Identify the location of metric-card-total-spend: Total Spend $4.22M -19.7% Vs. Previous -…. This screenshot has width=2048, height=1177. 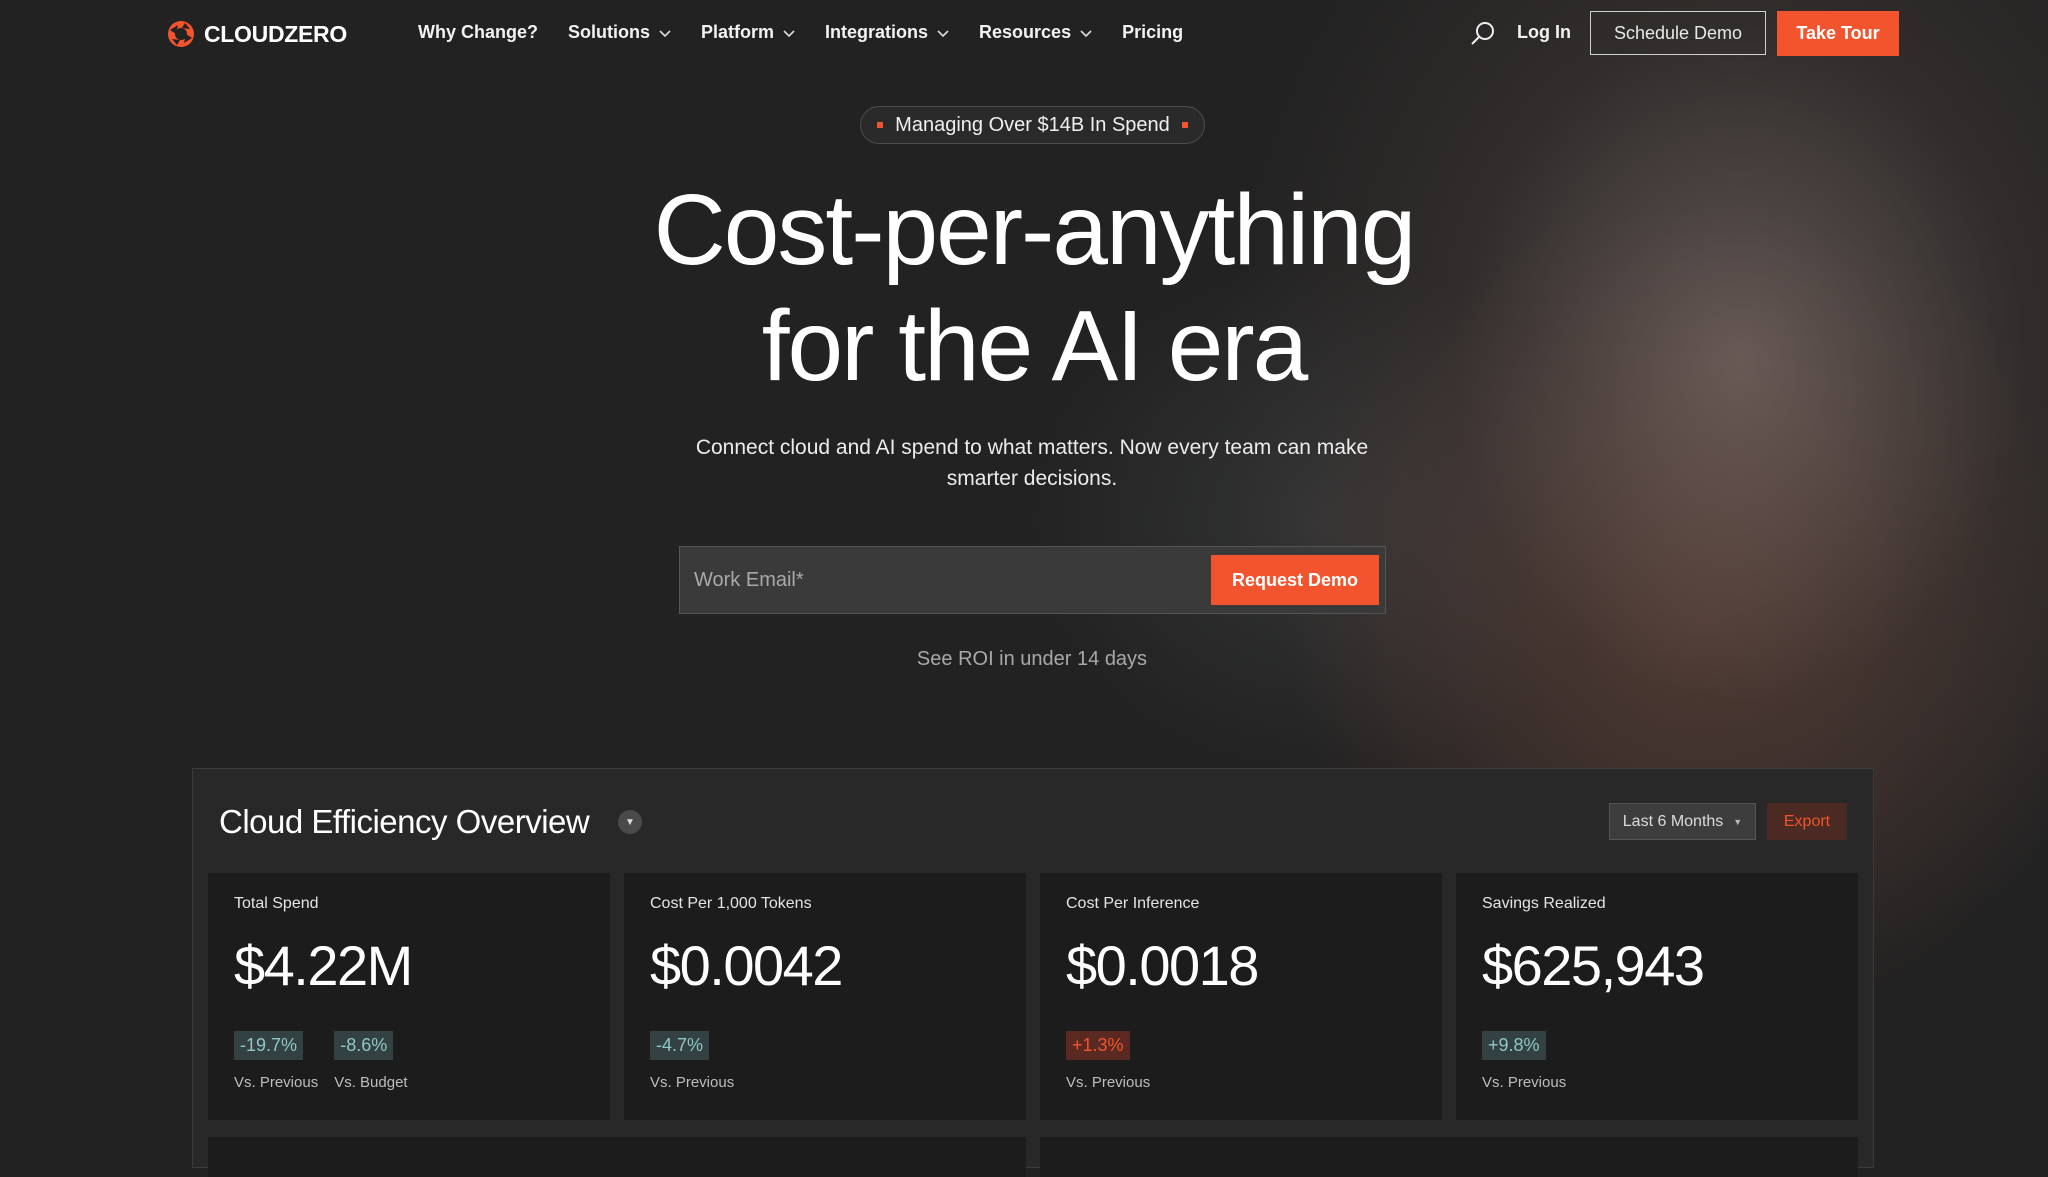
(409, 996).